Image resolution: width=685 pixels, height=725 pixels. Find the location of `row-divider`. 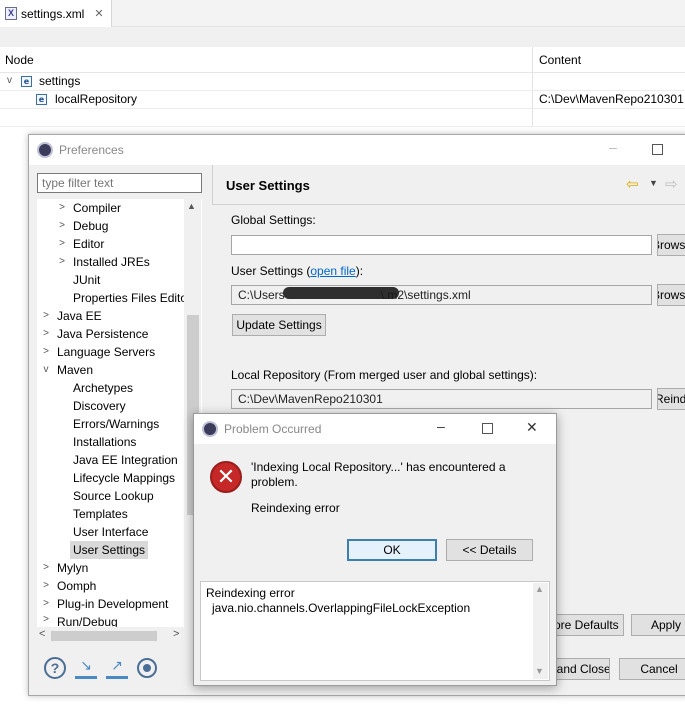

row-divider is located at coordinates (342, 108).